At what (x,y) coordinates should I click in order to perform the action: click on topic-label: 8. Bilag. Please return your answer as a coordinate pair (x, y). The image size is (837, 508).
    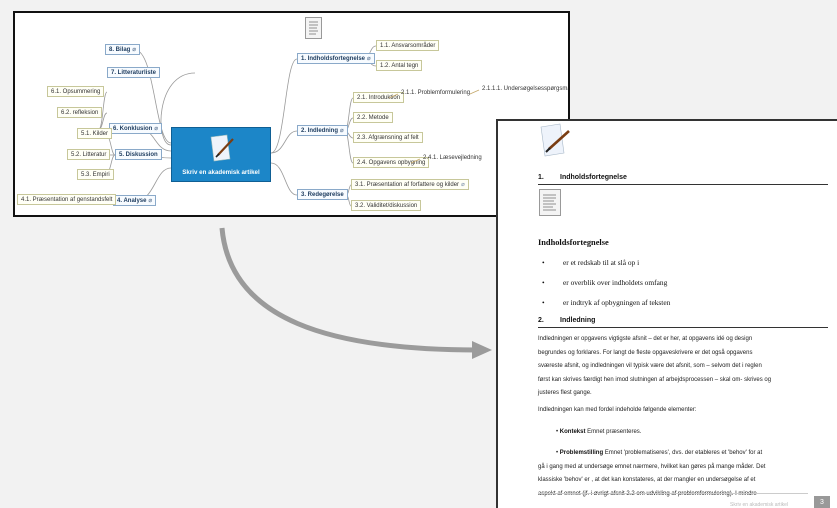
    Looking at the image, I should click on (120, 50).